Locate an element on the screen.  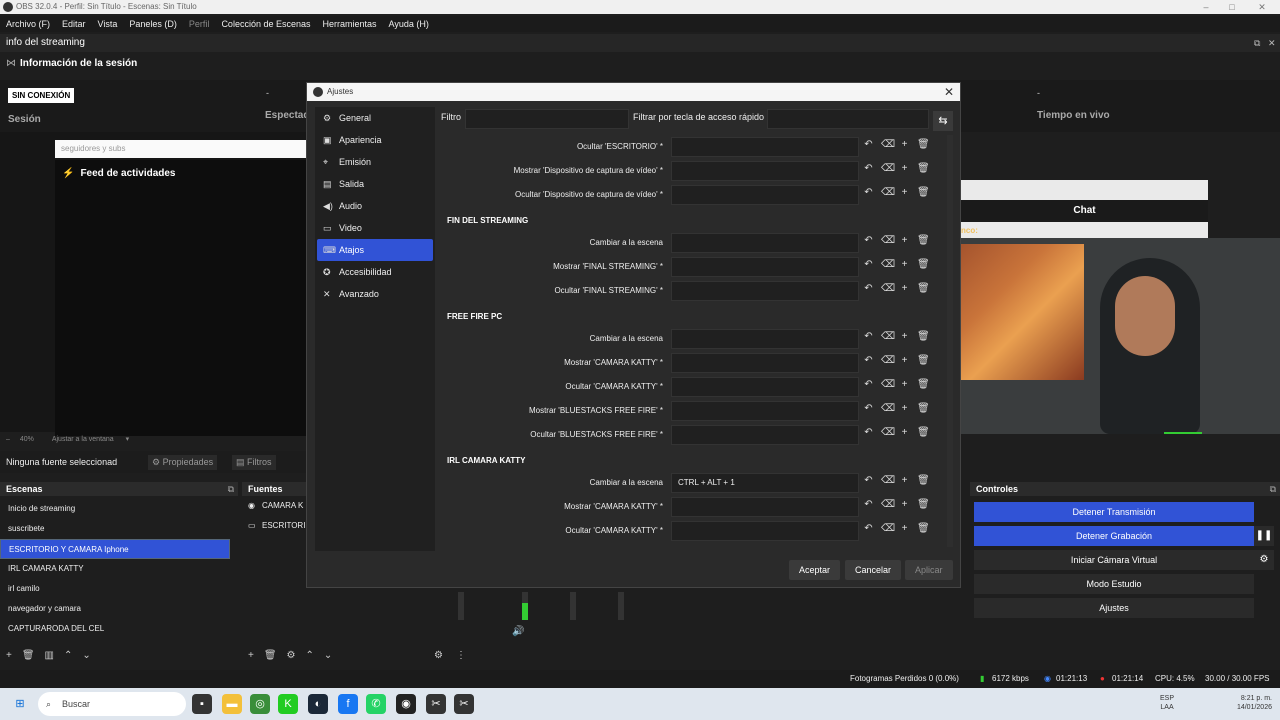
folder-icon: ▬ is located at coordinates (232, 704).